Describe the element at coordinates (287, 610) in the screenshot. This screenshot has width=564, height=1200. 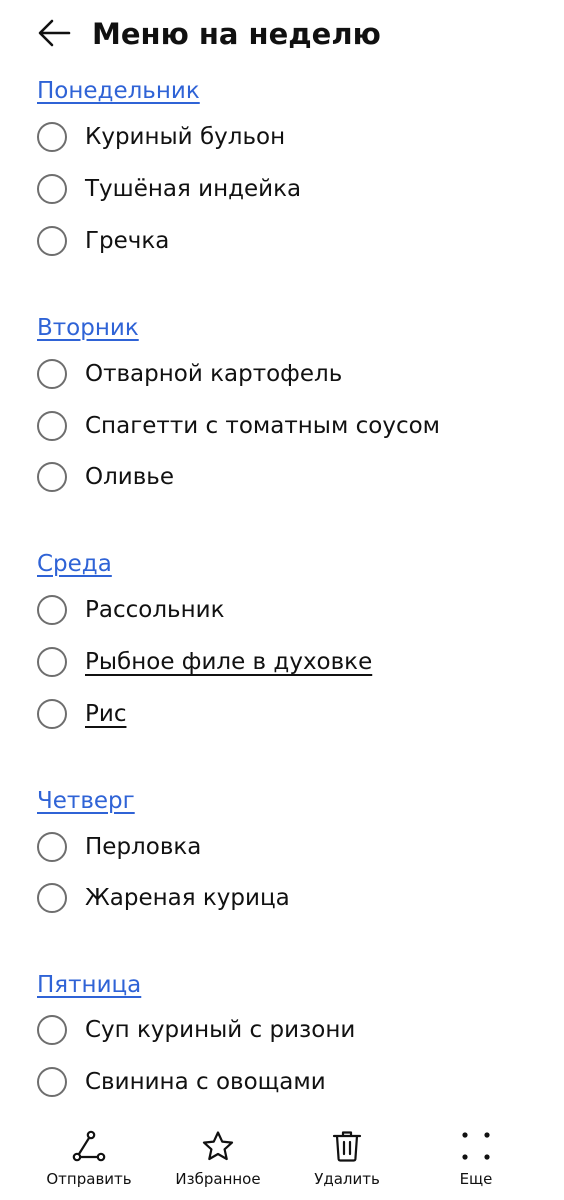
I see `list-item: Рассольник` at that location.